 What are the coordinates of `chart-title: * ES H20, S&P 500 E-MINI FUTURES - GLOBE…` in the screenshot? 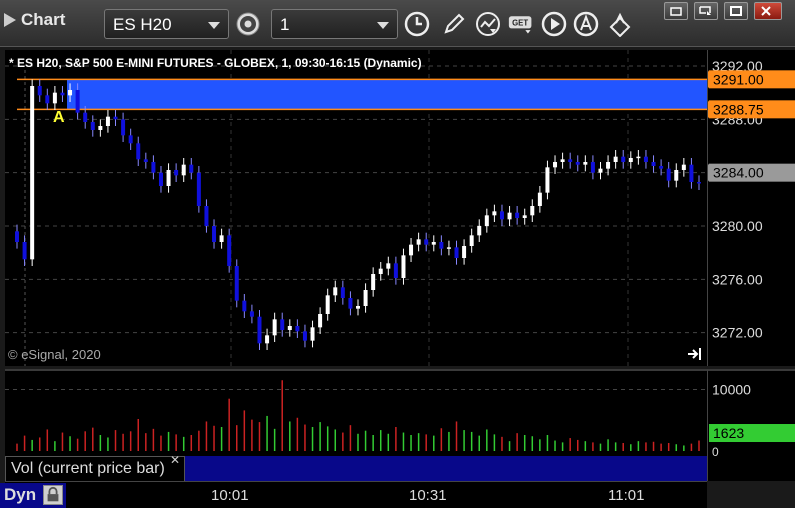 It's located at (215, 63).